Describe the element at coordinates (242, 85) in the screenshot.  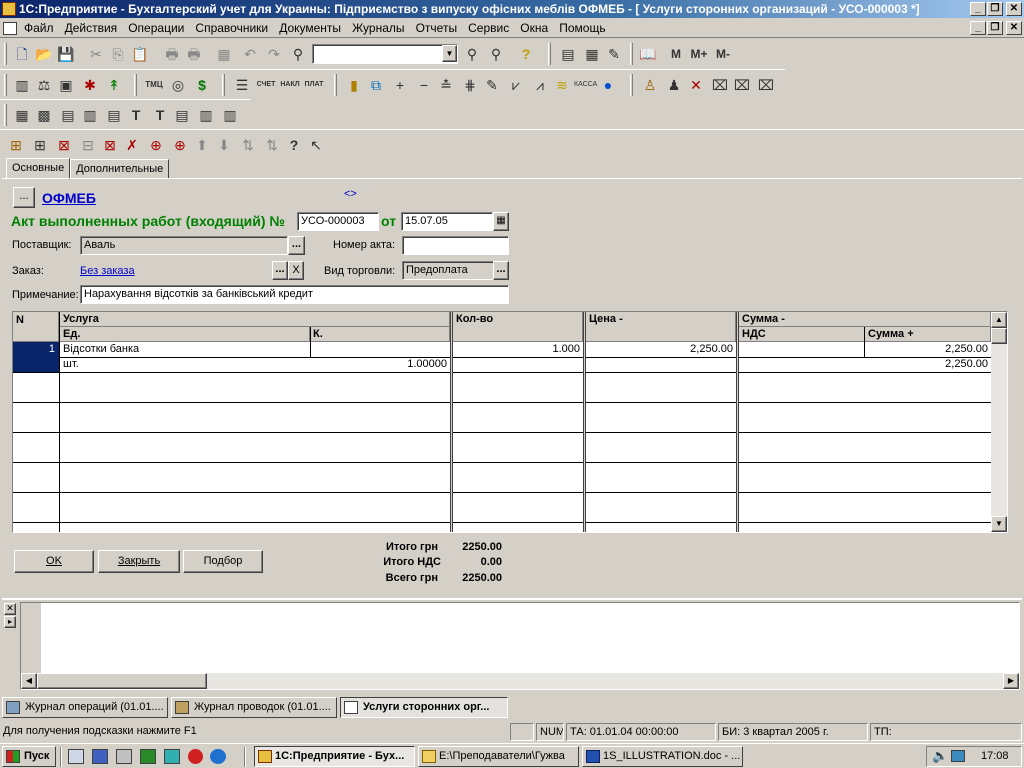
I see `list-icon: ☰` at that location.